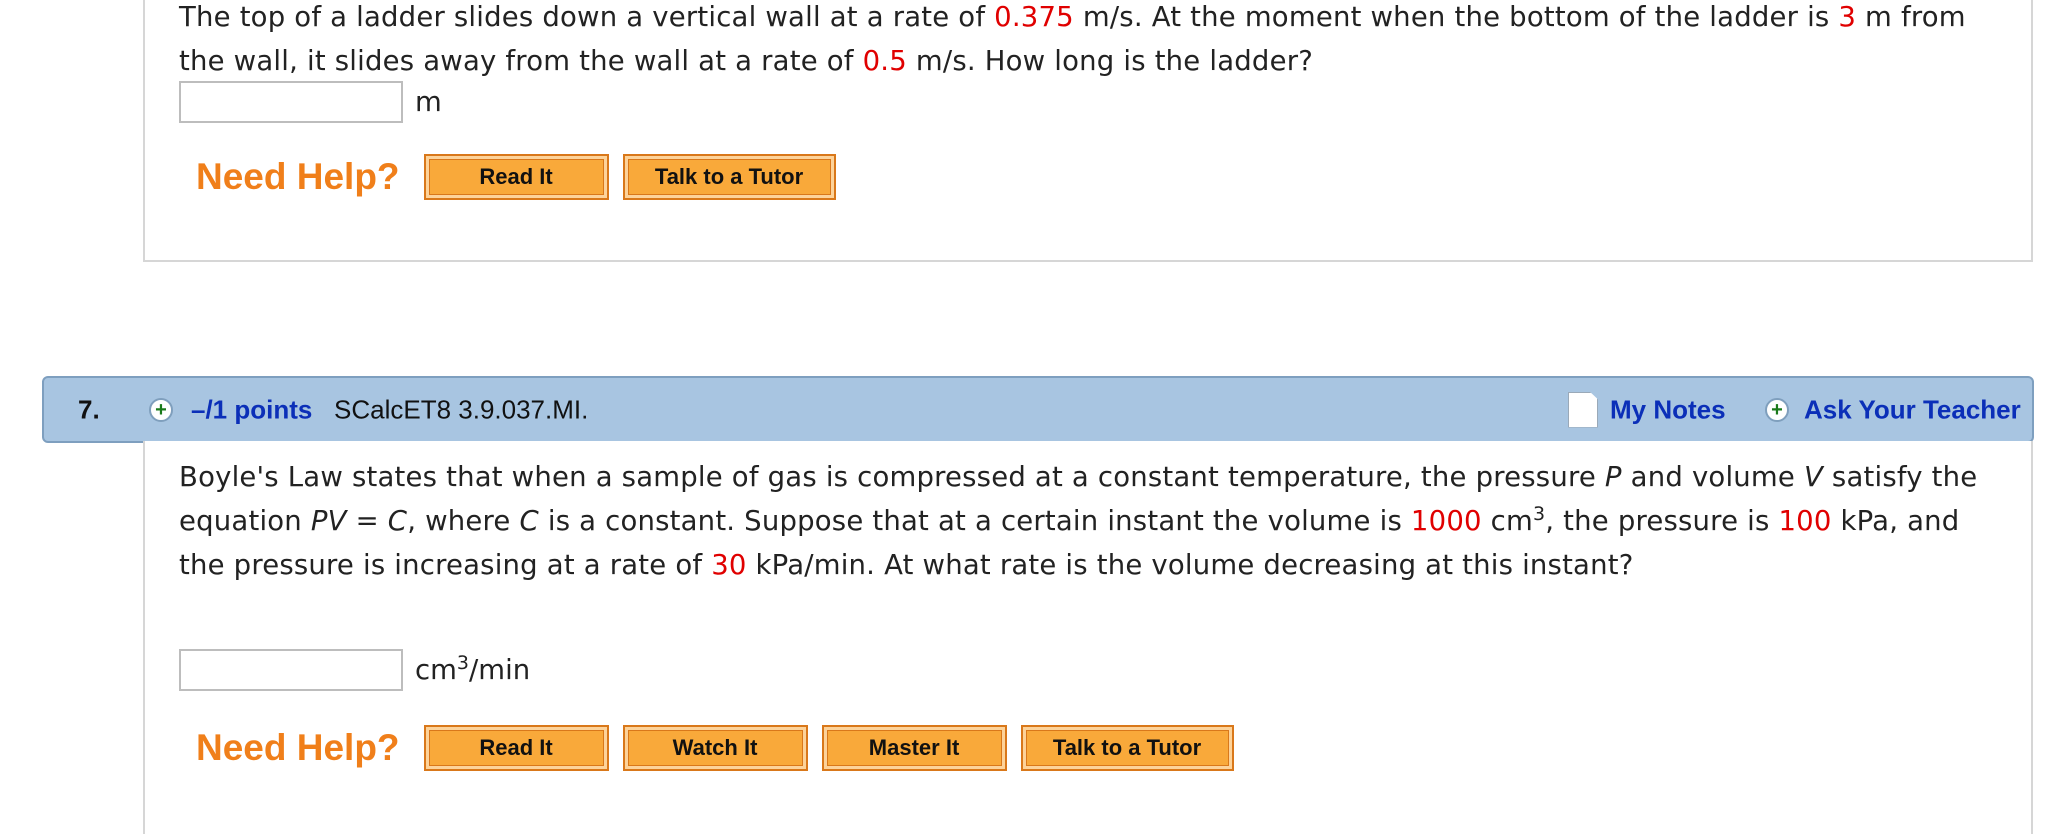 The height and width of the screenshot is (834, 2046). I want to click on math-variable: P, so click(1613, 477).